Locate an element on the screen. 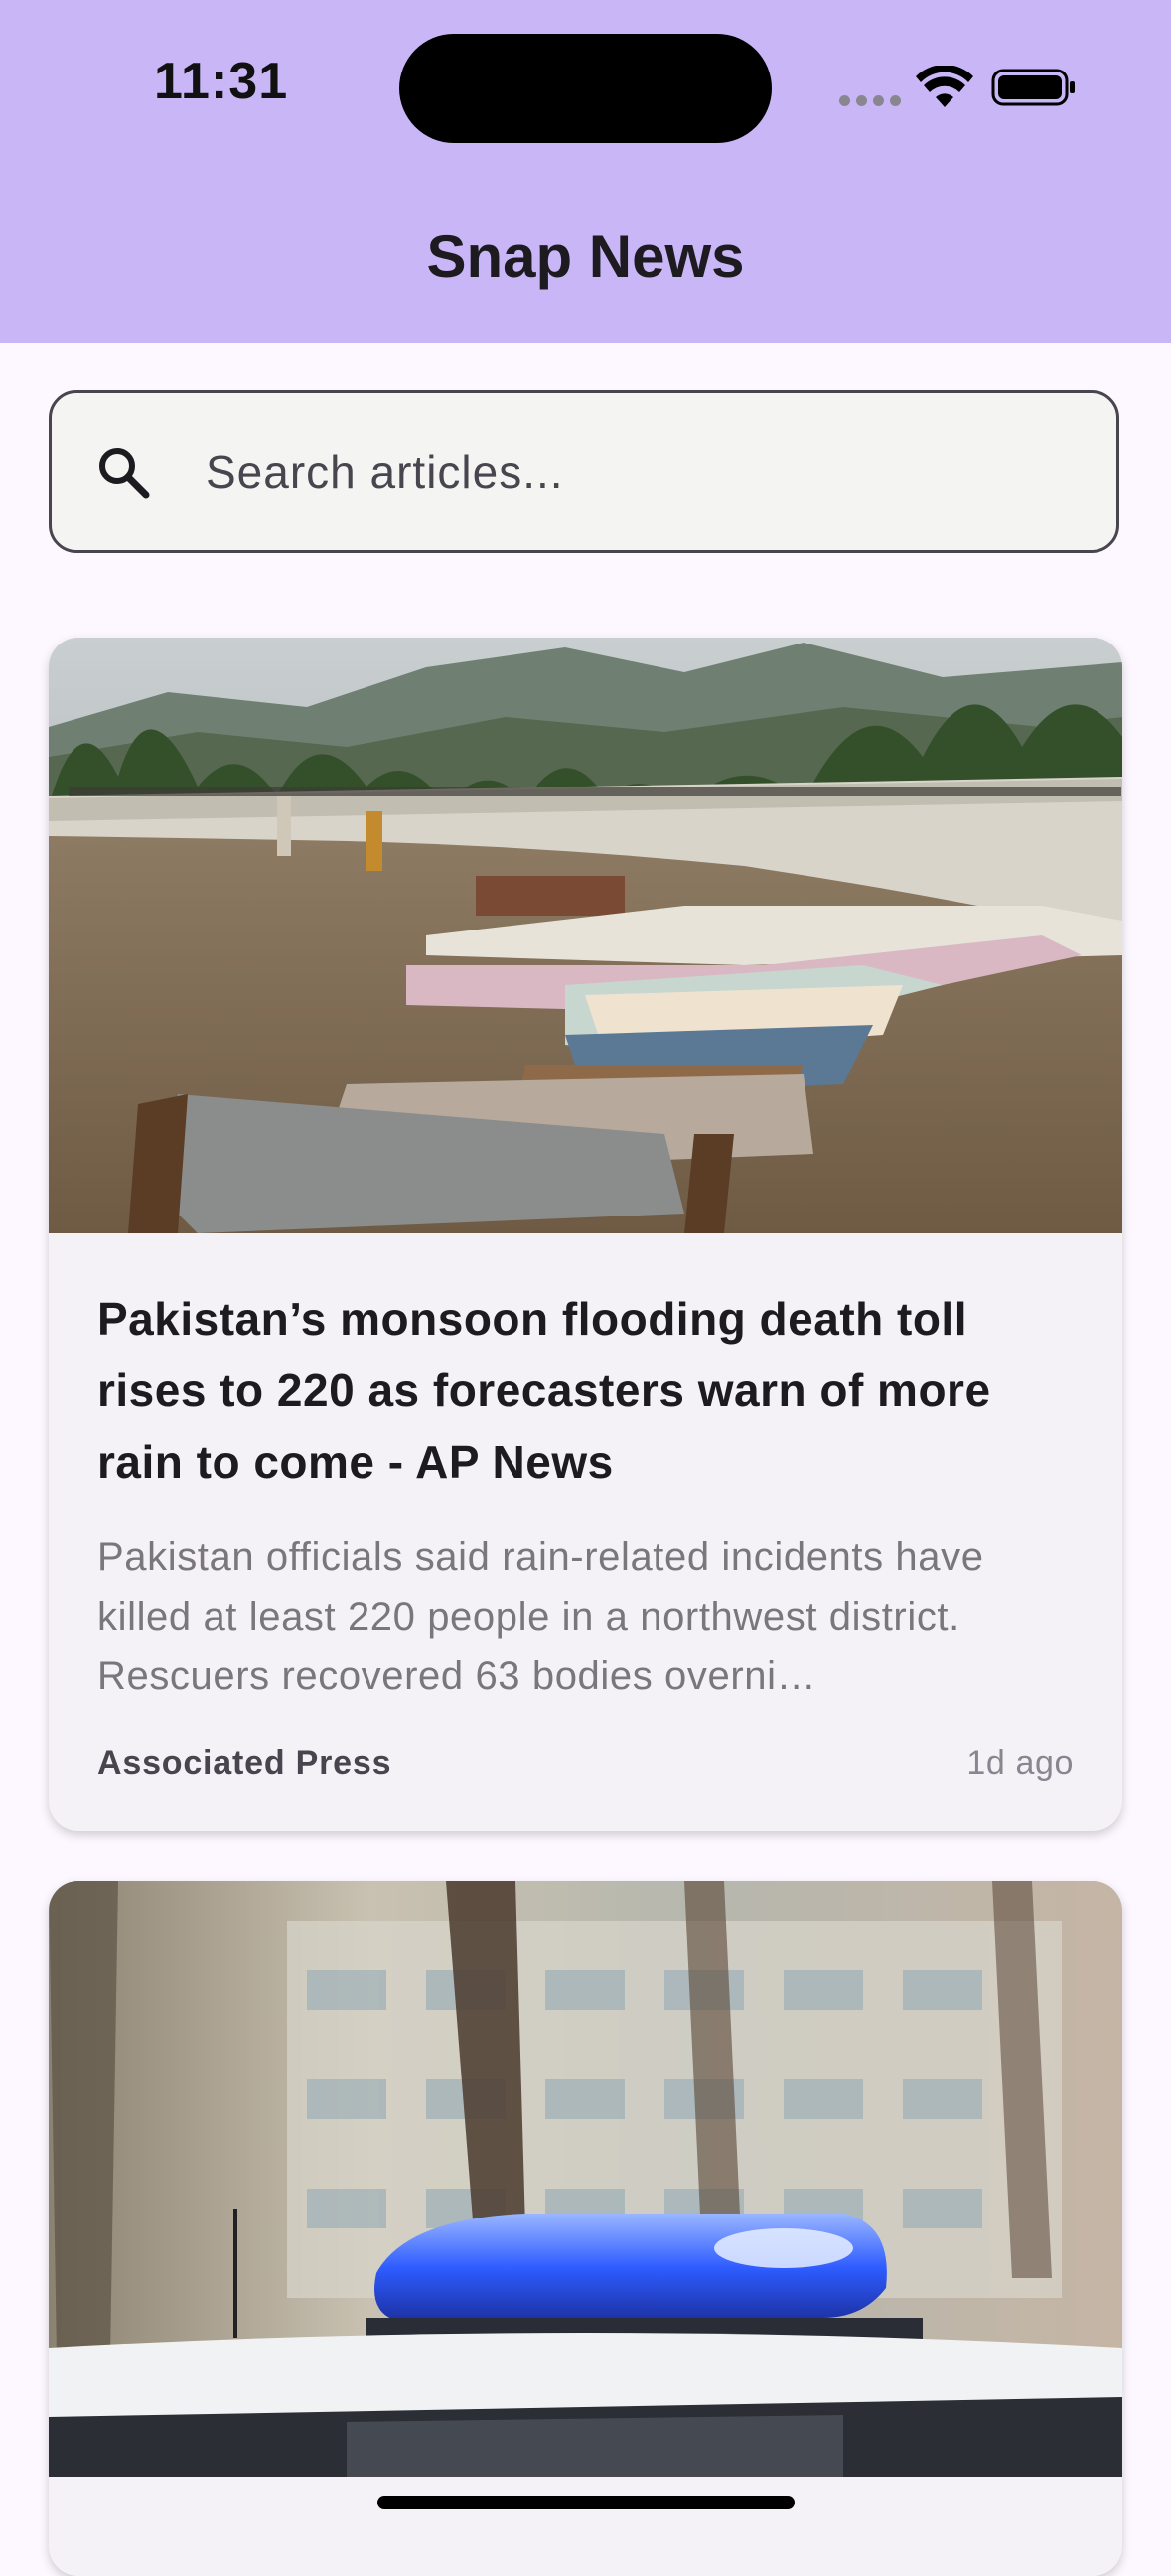 The width and height of the screenshot is (1171, 2576). article-meta: Associated Press 1d ago is located at coordinates (585, 1764).